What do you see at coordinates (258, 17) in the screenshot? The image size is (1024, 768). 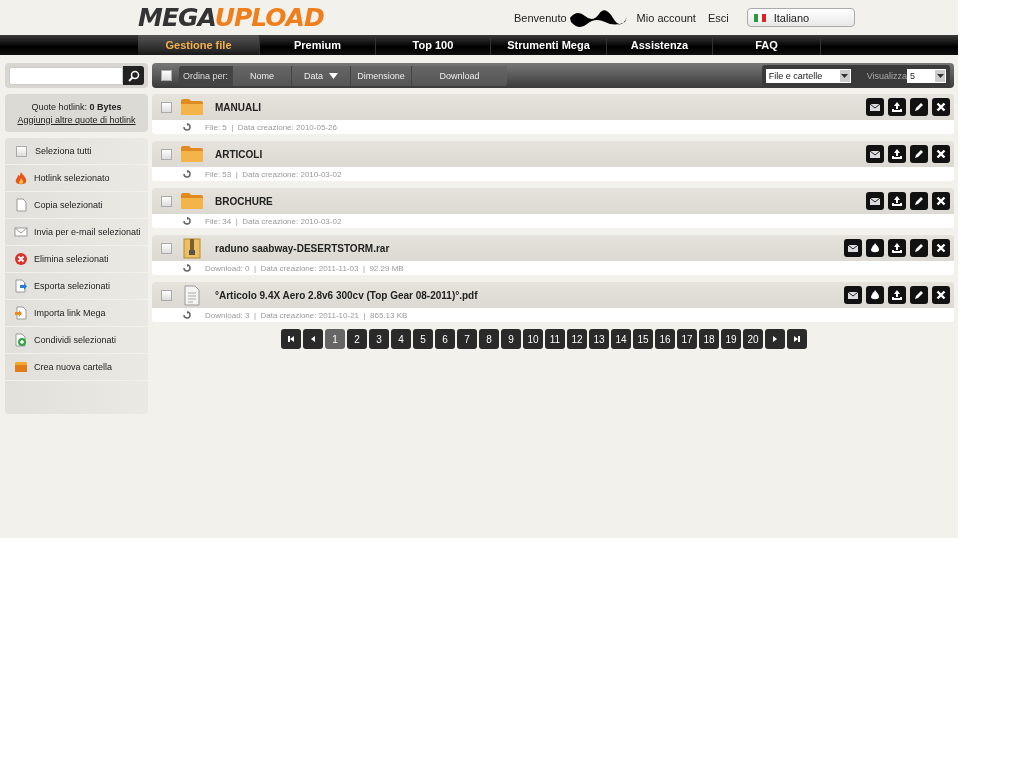 I see `logo: MEGAUPLOAD` at bounding box center [258, 17].